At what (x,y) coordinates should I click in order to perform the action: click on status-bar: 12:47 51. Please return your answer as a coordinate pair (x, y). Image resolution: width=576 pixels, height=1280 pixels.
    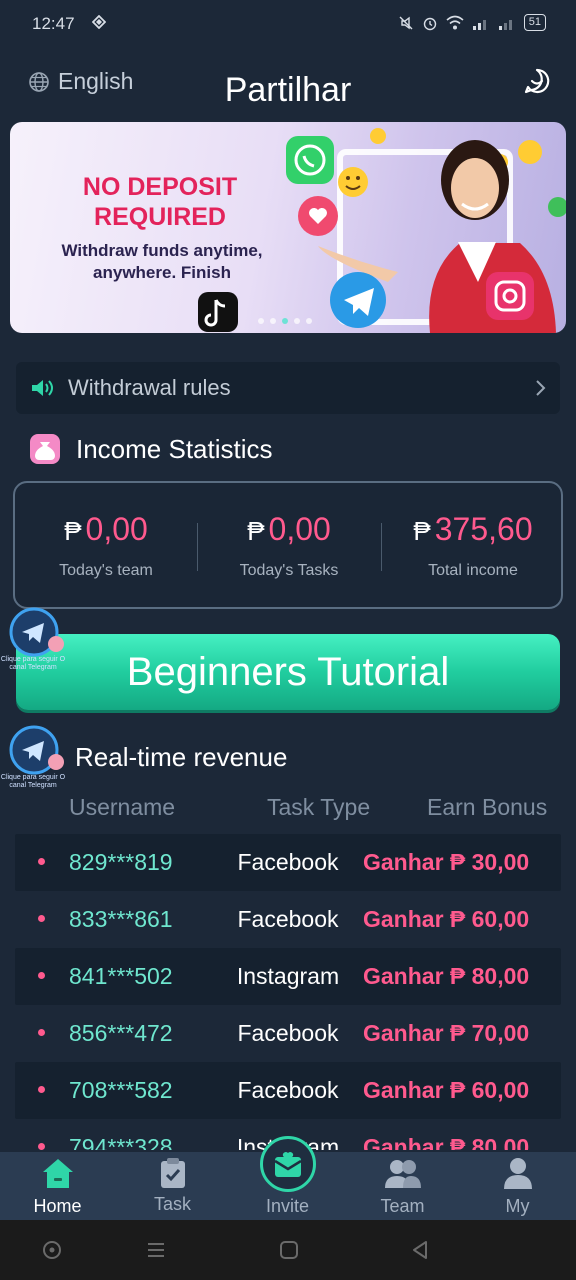
    Looking at the image, I should click on (288, 24).